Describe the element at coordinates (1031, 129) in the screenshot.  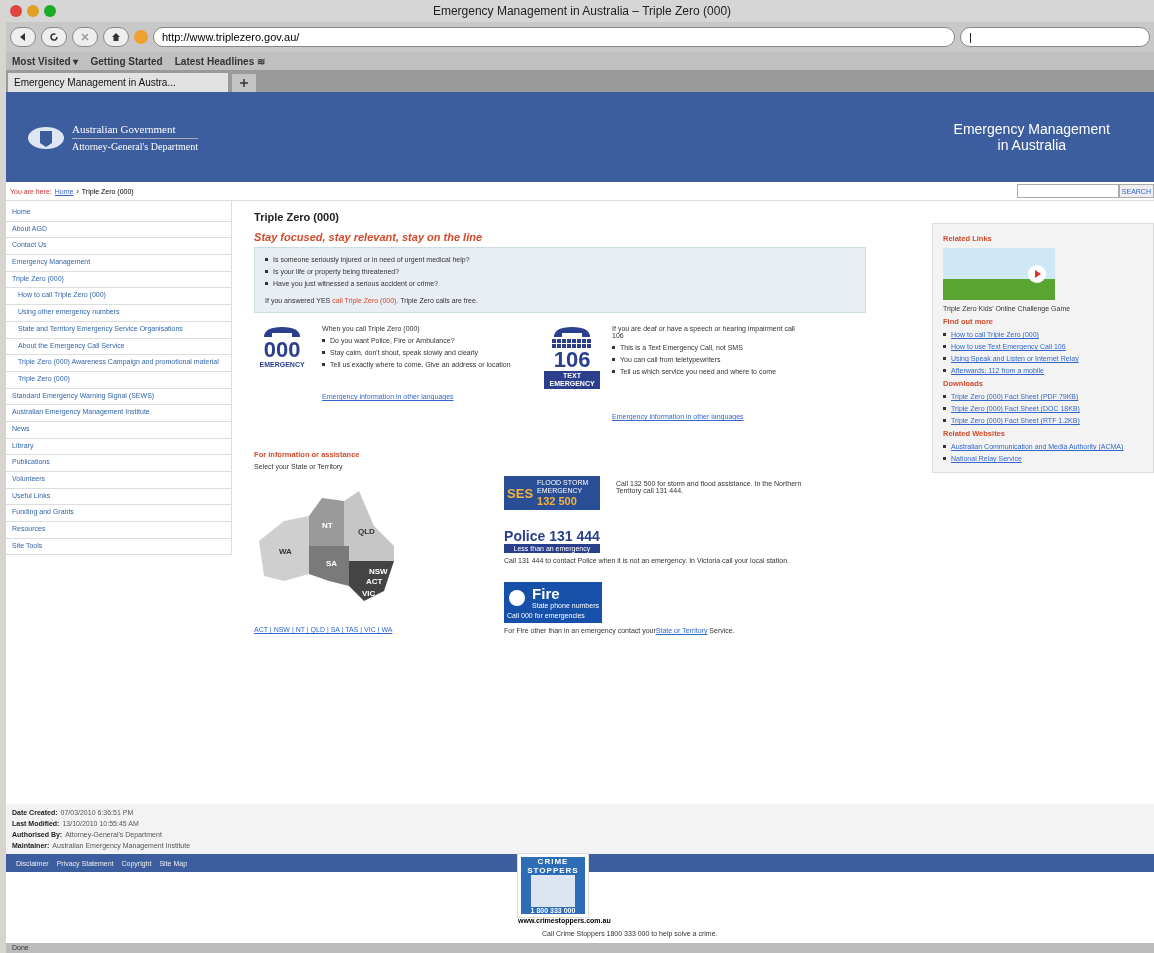
I see `site-title: Emergency Management` at that location.